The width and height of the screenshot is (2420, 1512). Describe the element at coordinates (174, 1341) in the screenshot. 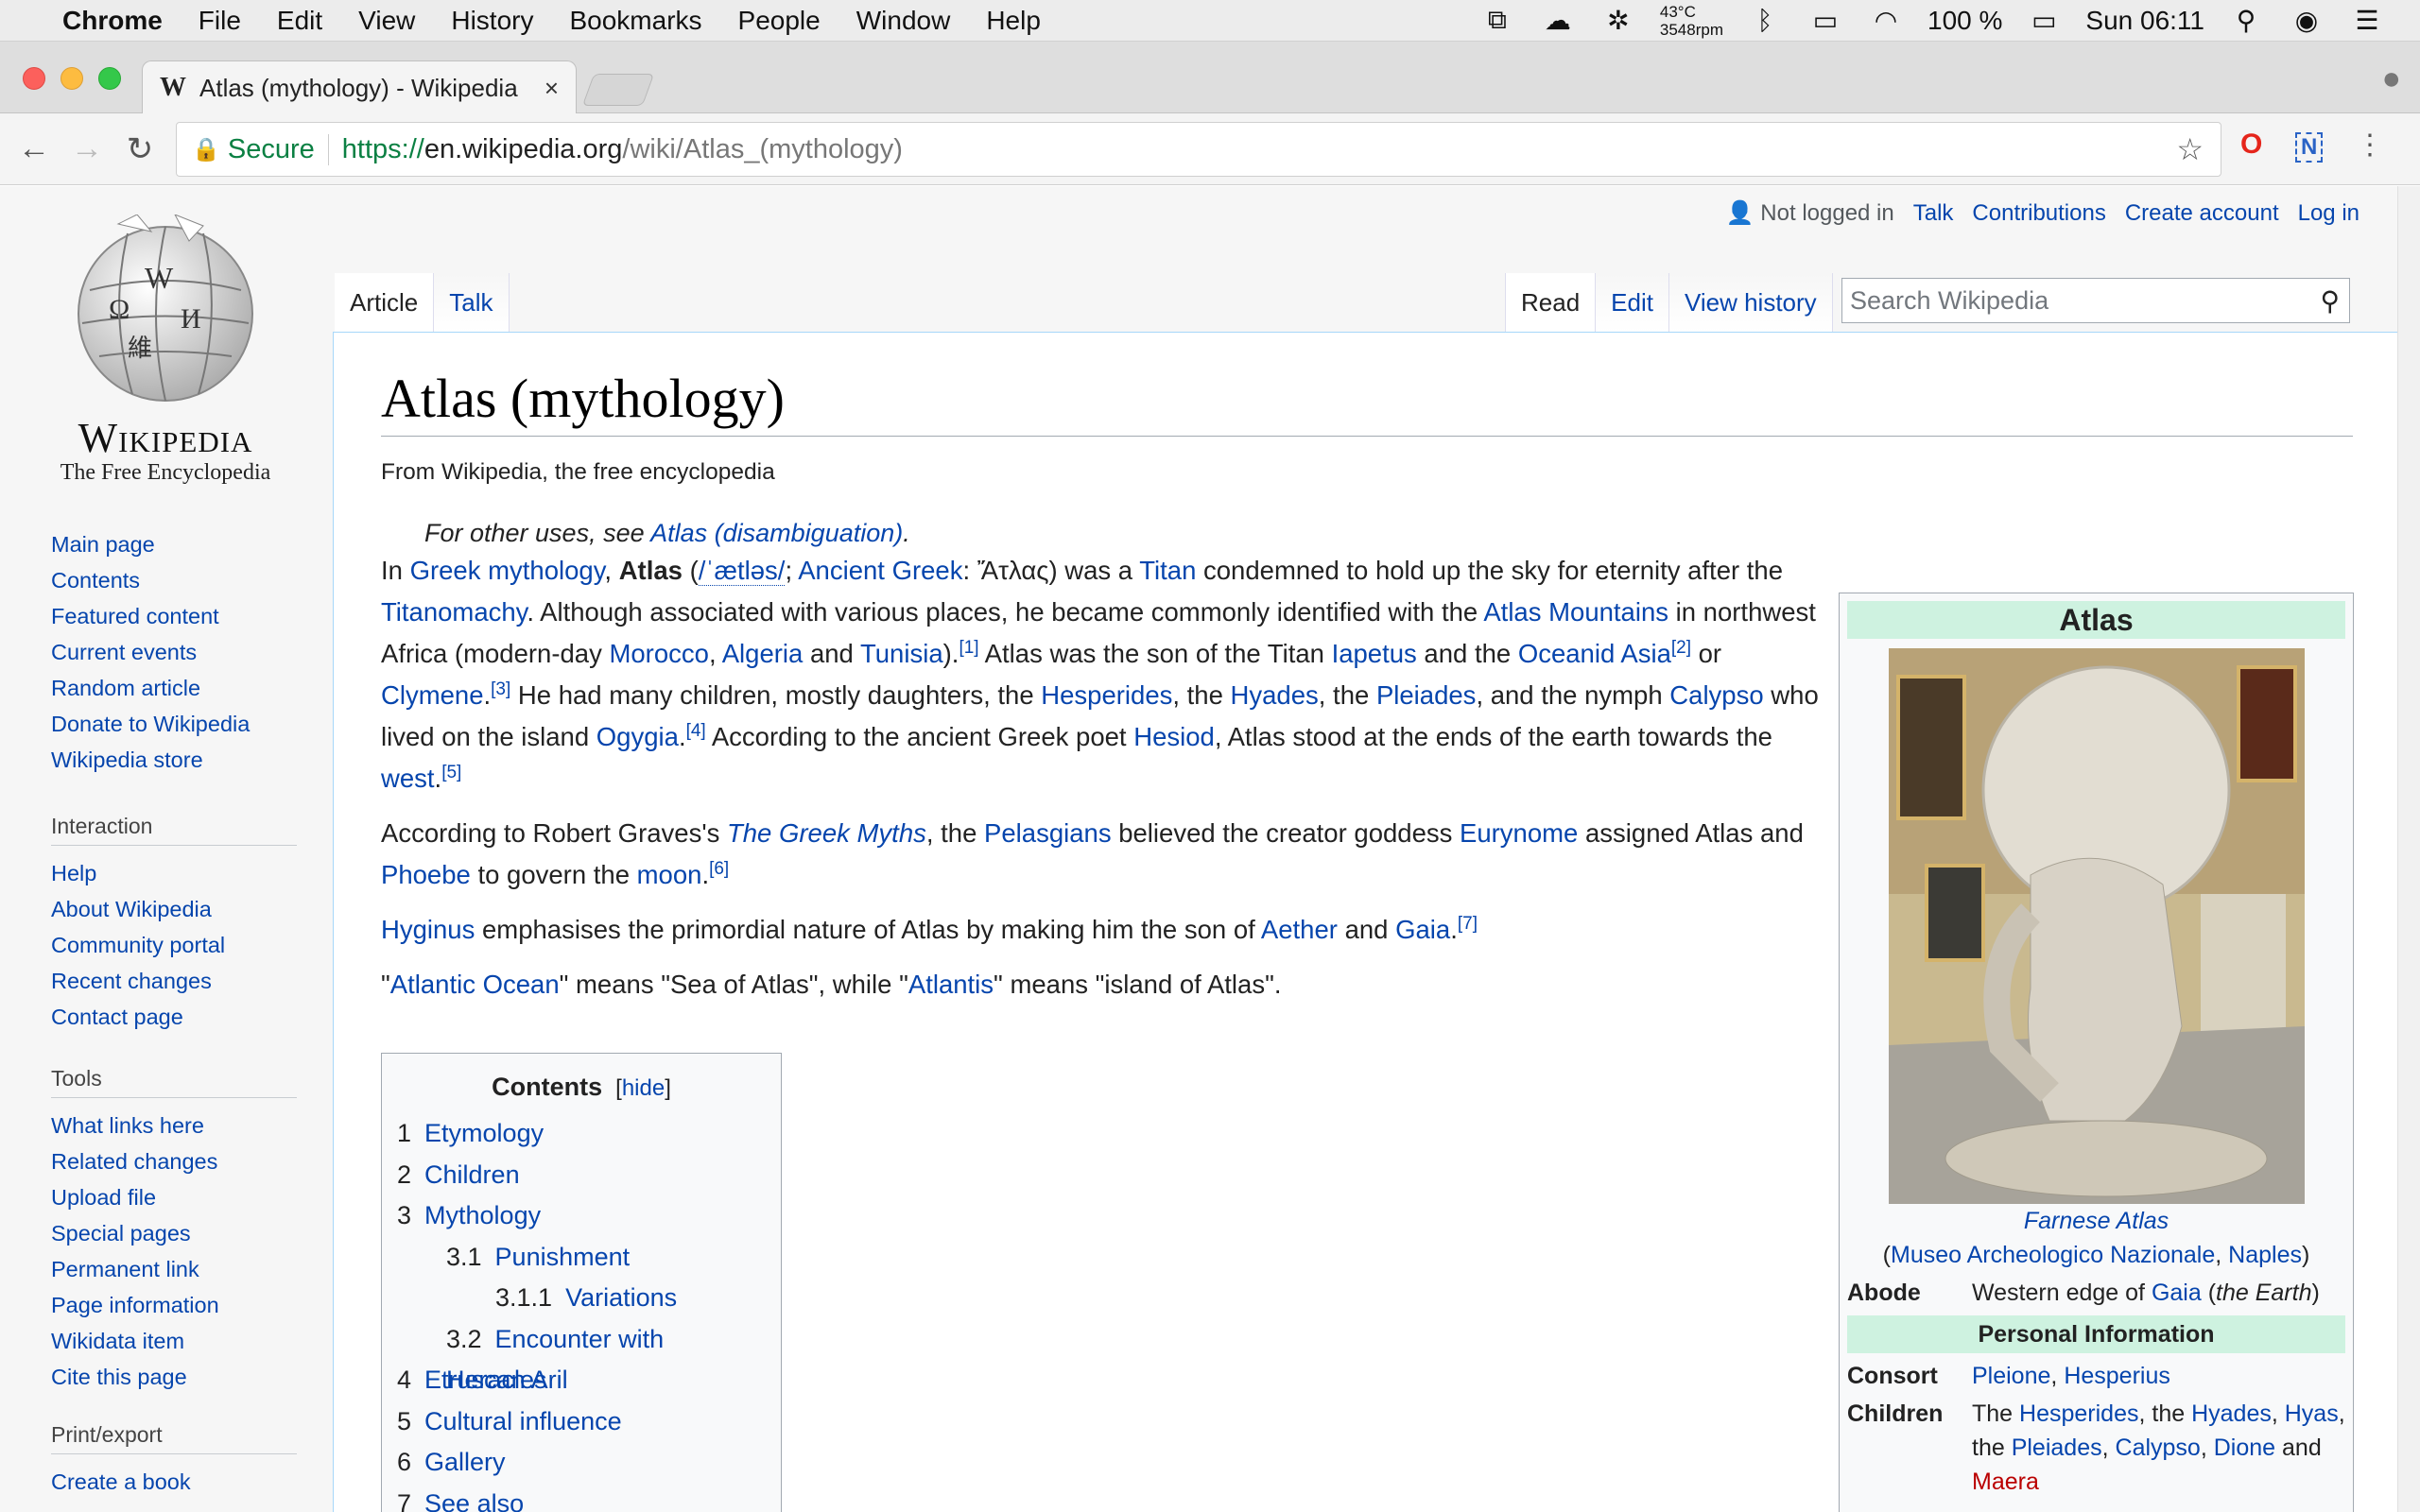

I see `sidebar-item-wikidata-item: Wikidata item` at that location.